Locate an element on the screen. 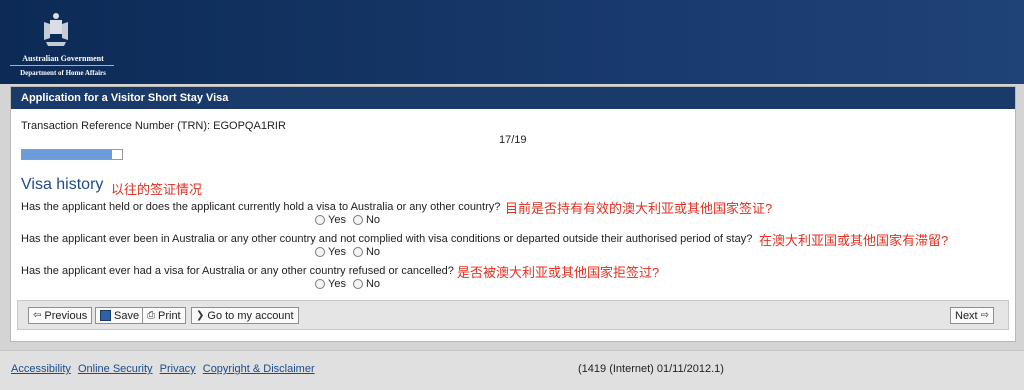  section-title: Visa history is located at coordinates (62, 184).